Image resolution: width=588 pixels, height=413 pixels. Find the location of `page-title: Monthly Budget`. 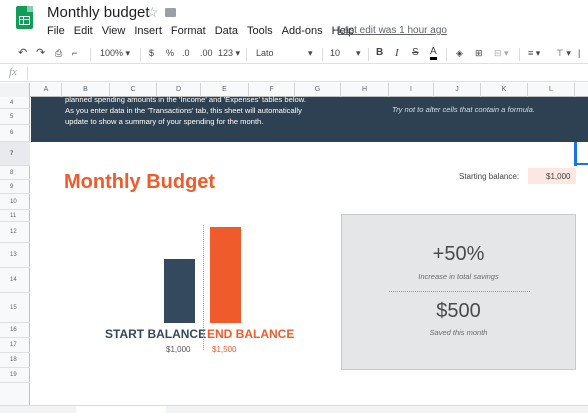

page-title: Monthly Budget is located at coordinates (140, 182).